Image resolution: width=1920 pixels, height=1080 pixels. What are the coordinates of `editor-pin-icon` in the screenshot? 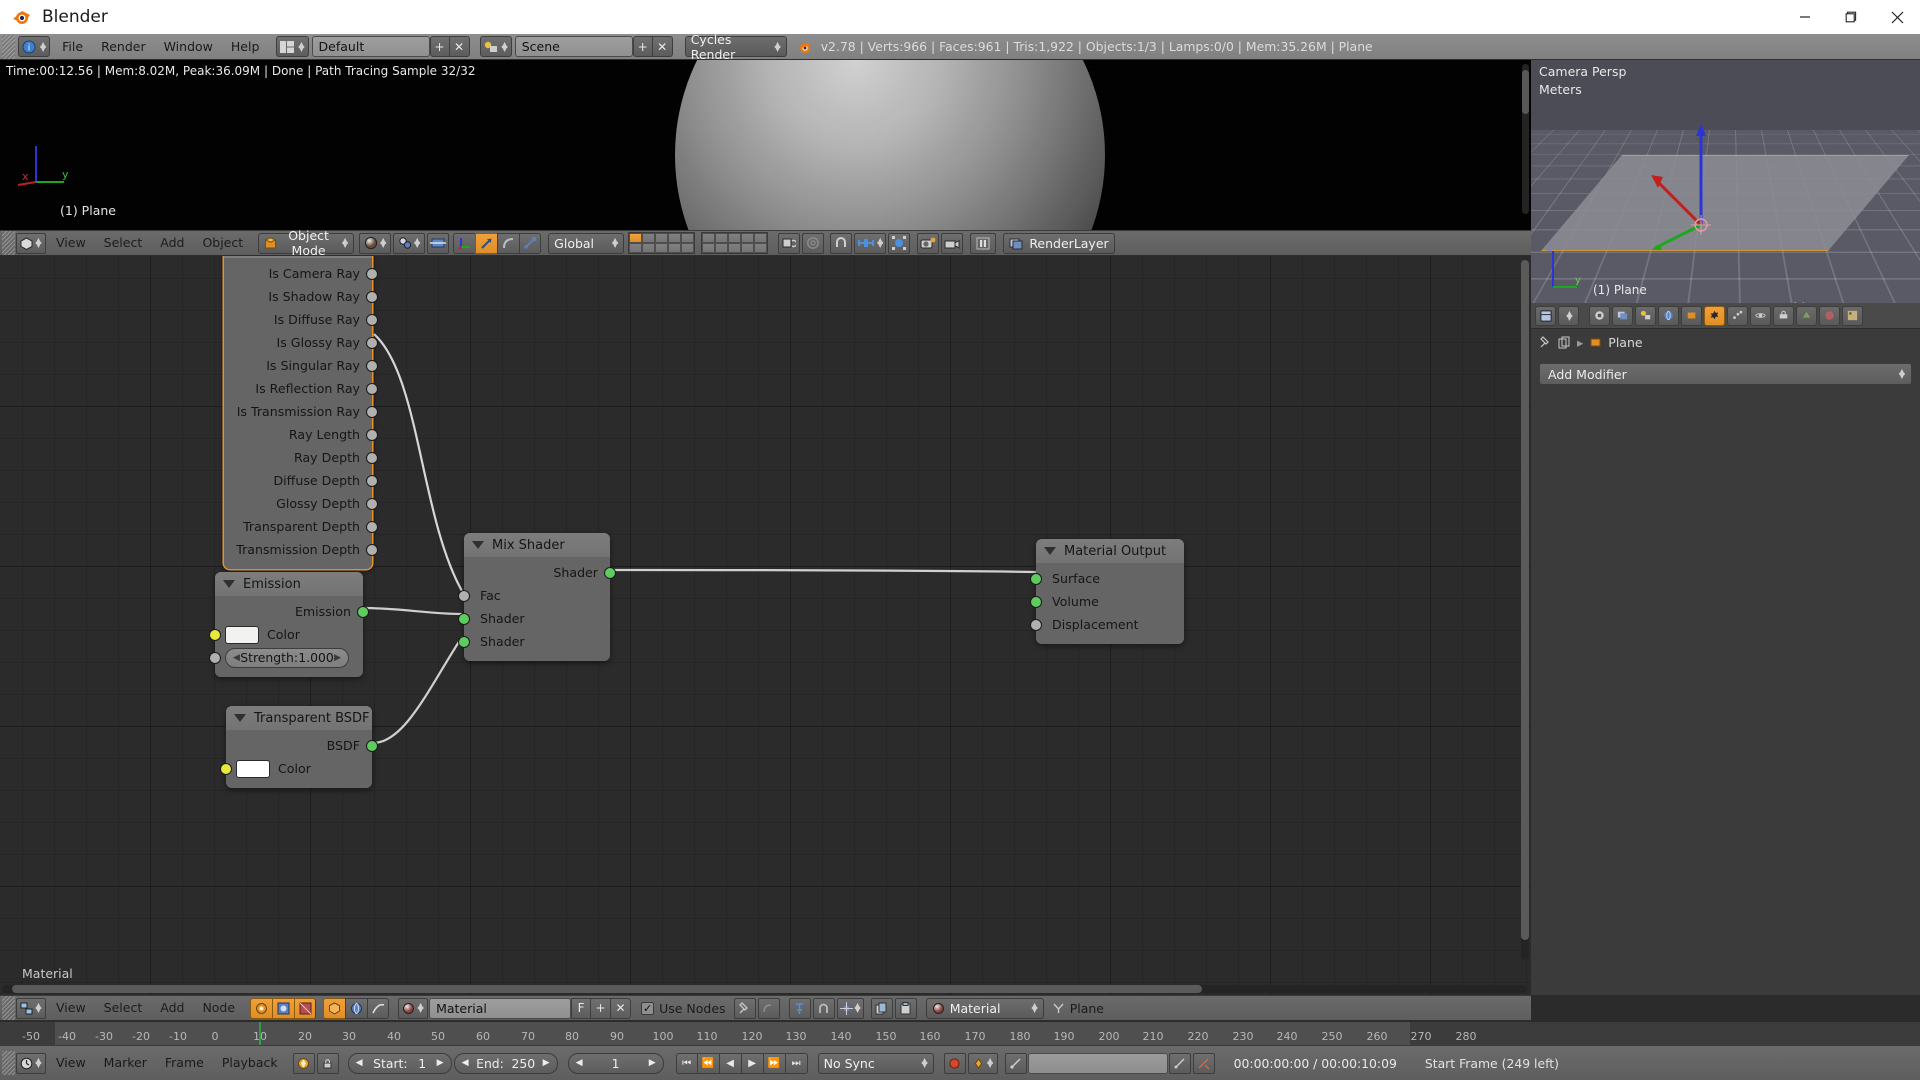 It's located at (1545, 342).